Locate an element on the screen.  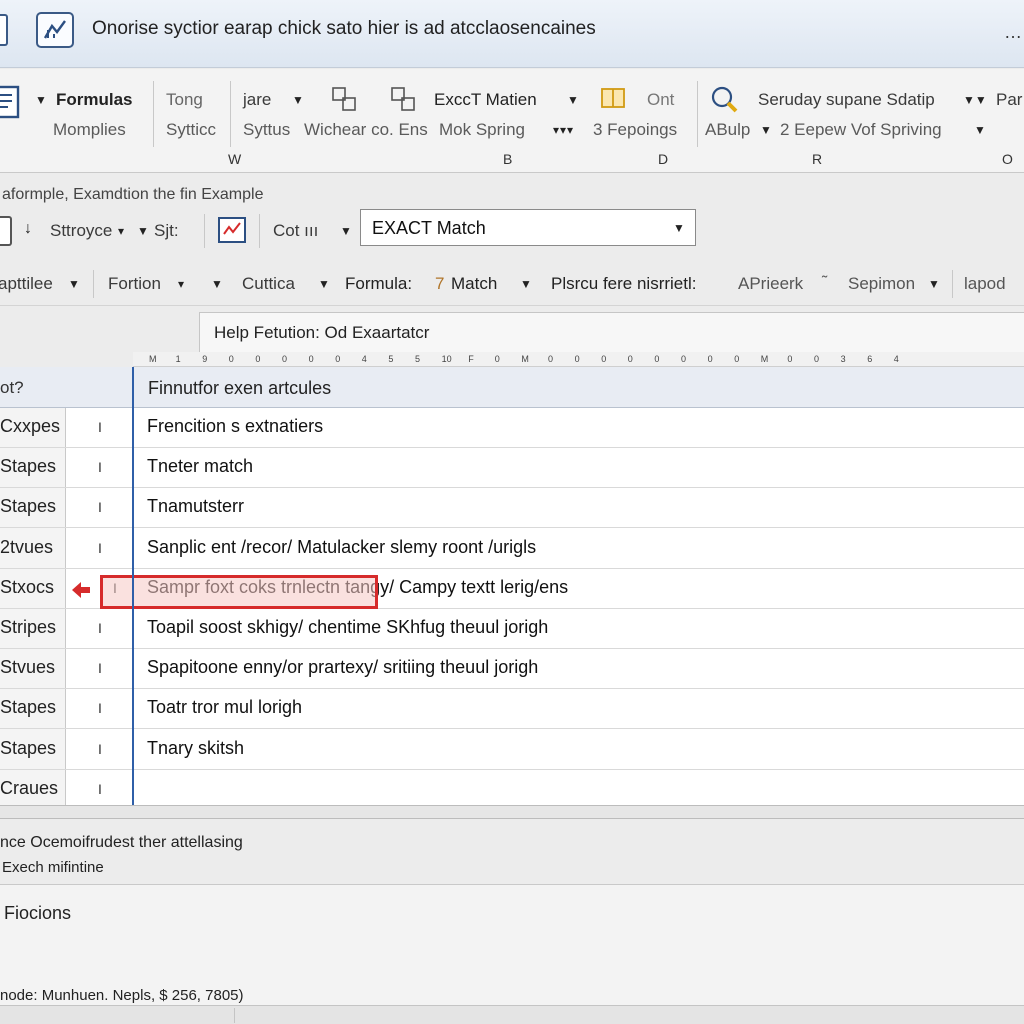
chevron-down-icon: ▾▾▾ is located at coordinates (563, 130).